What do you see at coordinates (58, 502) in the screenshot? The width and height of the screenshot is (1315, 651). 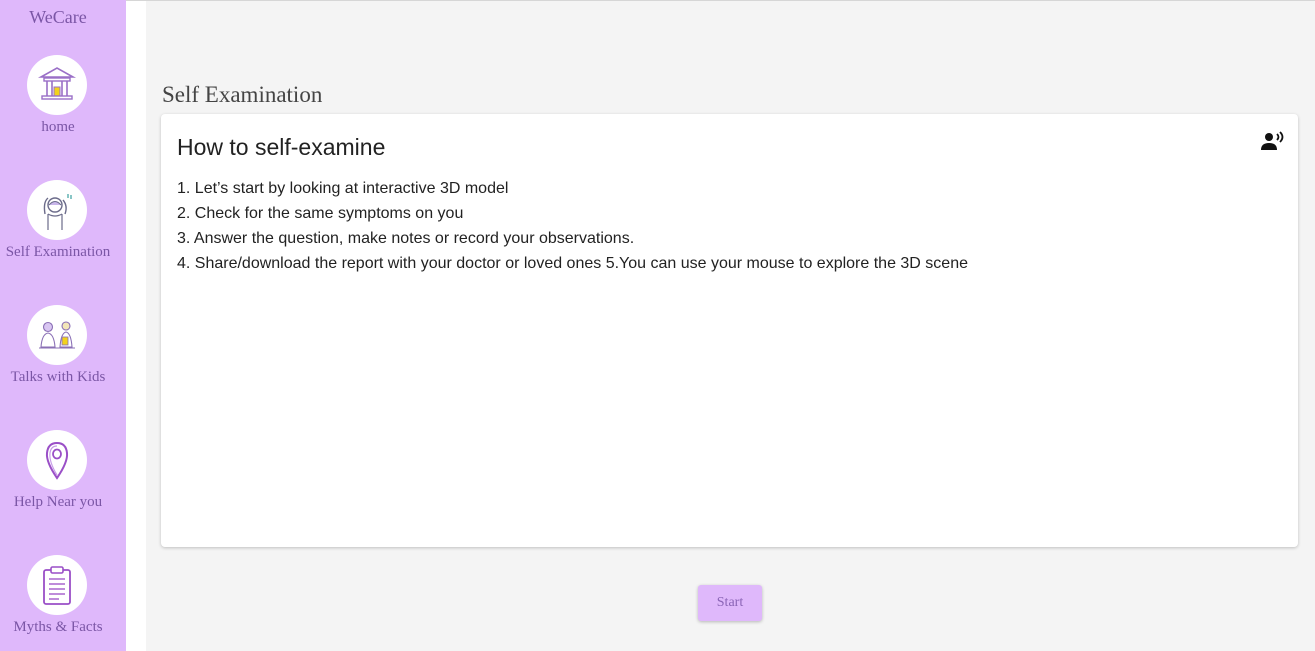 I see `sidebar-item-label: Help Near you` at bounding box center [58, 502].